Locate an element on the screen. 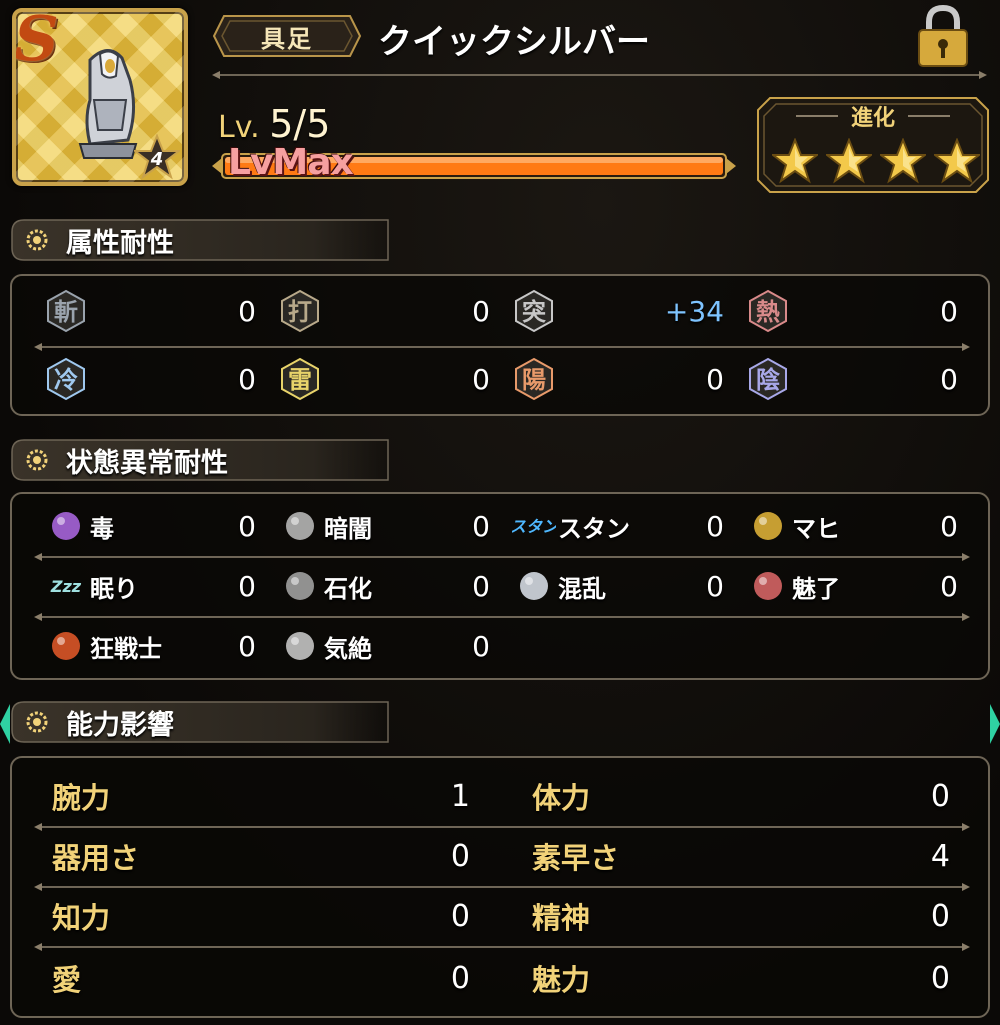 This screenshot has width=1000, height=1025. blunt-icon: 打 is located at coordinates (300, 311).